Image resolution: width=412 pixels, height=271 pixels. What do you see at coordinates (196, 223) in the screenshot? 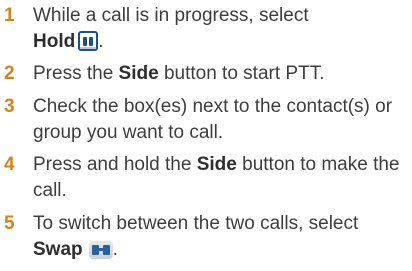
I see `step-text-line: To switch between the two calls, select` at bounding box center [196, 223].